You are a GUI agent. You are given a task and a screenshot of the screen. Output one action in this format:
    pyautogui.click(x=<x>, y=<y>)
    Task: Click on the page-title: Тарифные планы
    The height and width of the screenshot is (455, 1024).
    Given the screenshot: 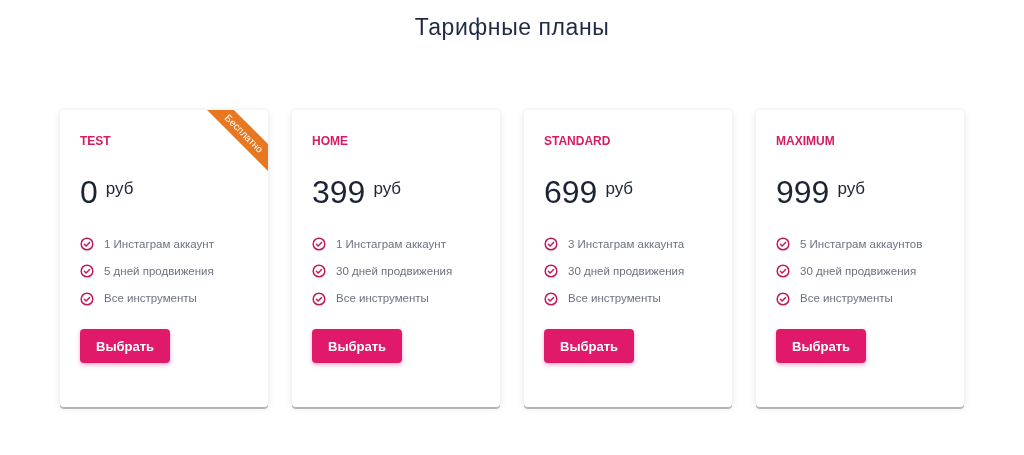 What is the action you would take?
    pyautogui.click(x=512, y=27)
    